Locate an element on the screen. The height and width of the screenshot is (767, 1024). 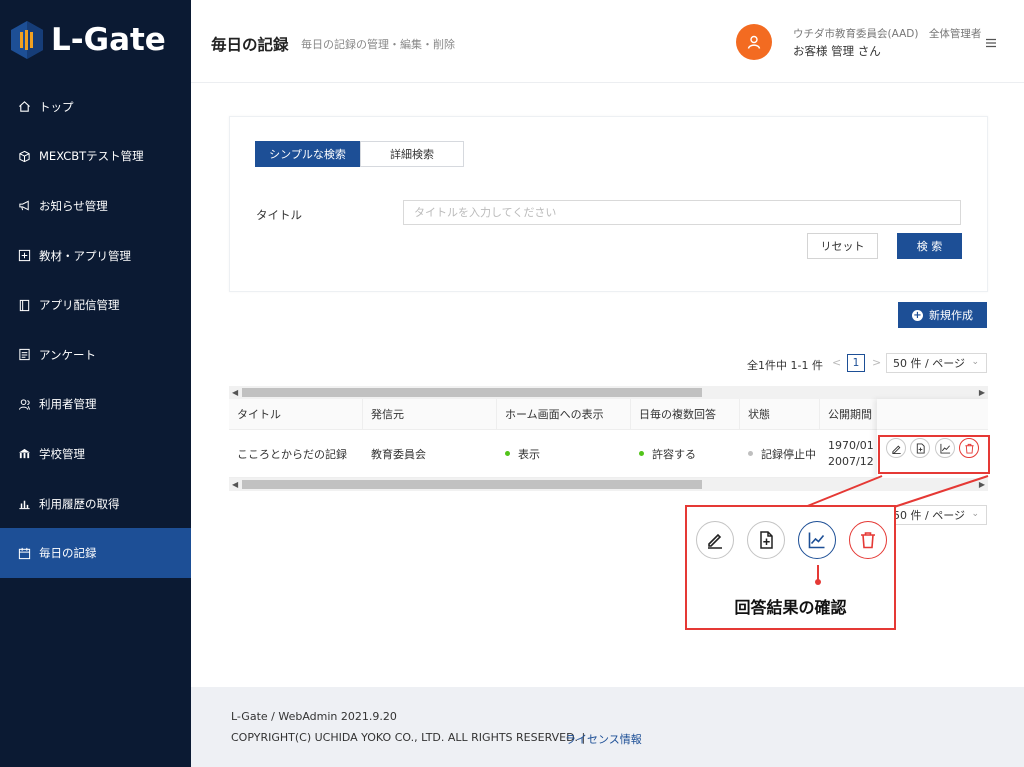
cube-icon is located at coordinates (24, 156).